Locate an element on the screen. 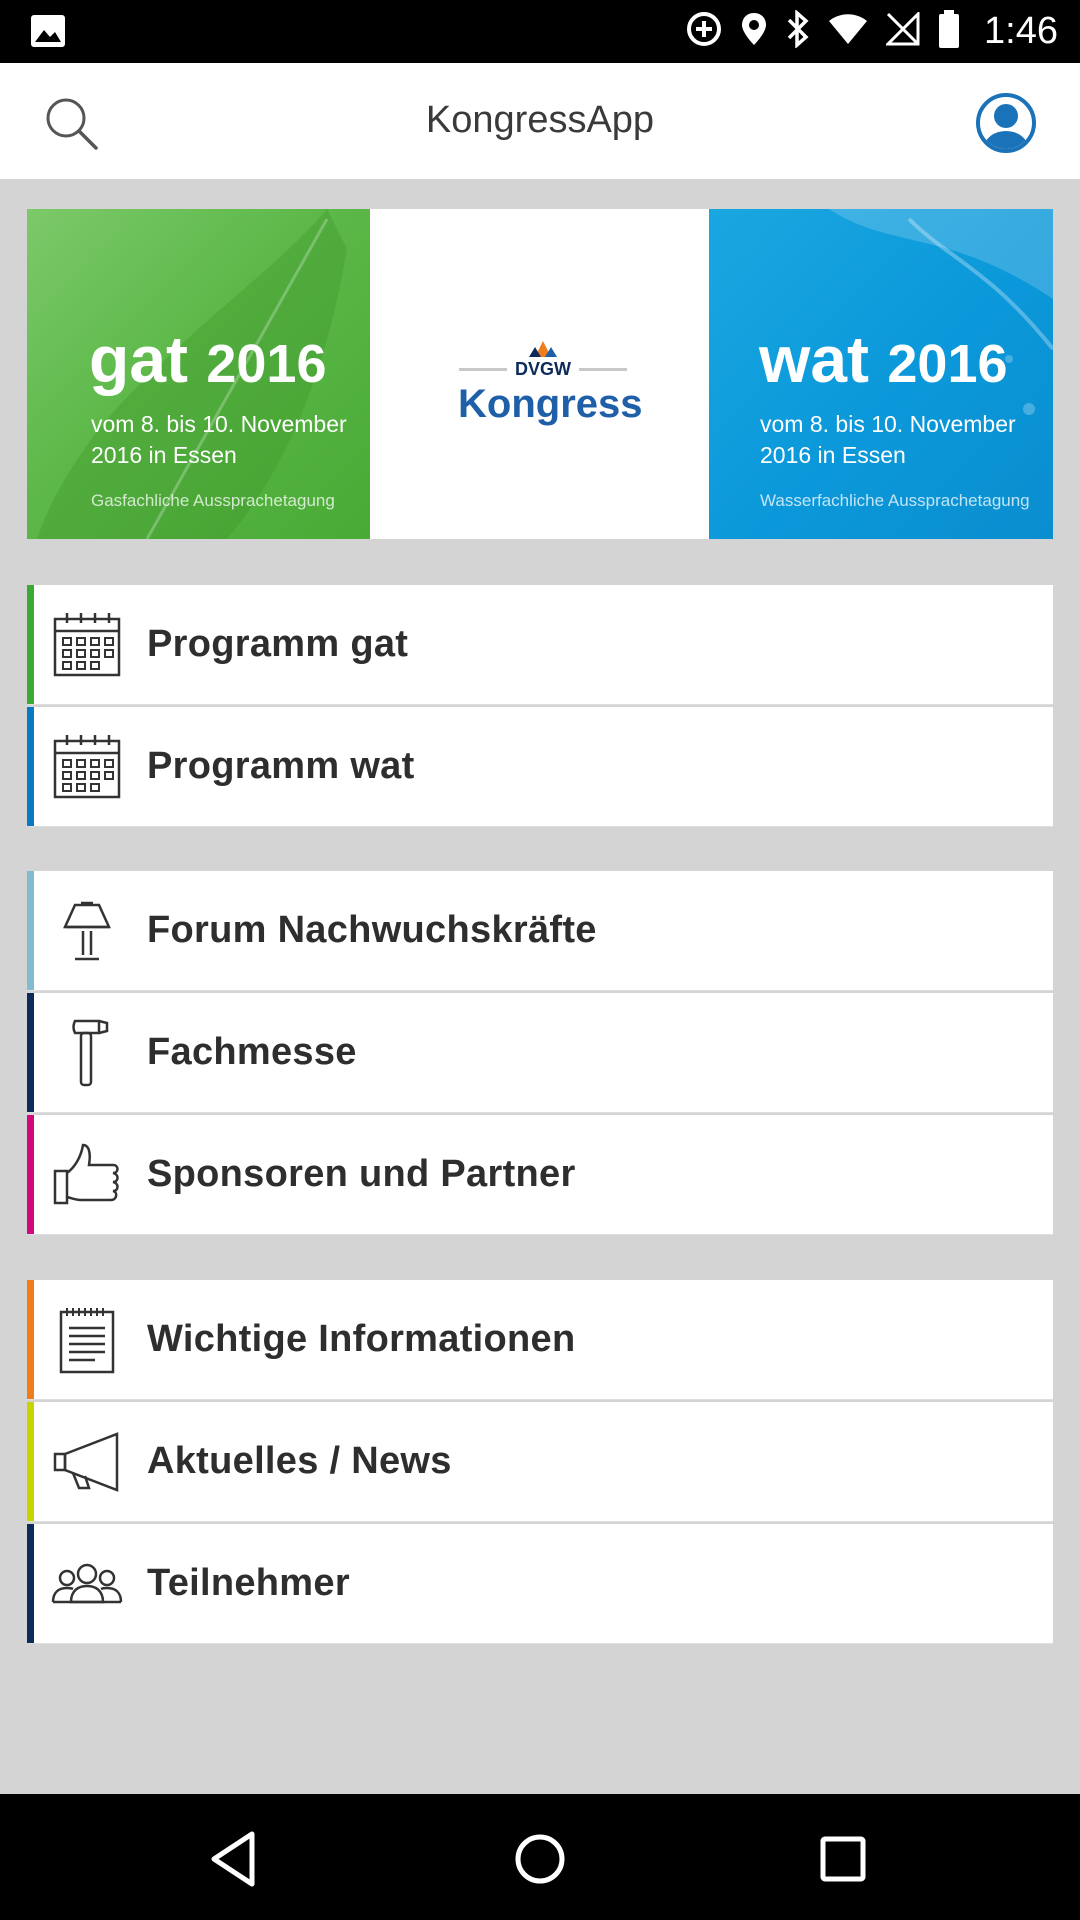 The height and width of the screenshot is (1920, 1080). profile-icon is located at coordinates (1006, 123).